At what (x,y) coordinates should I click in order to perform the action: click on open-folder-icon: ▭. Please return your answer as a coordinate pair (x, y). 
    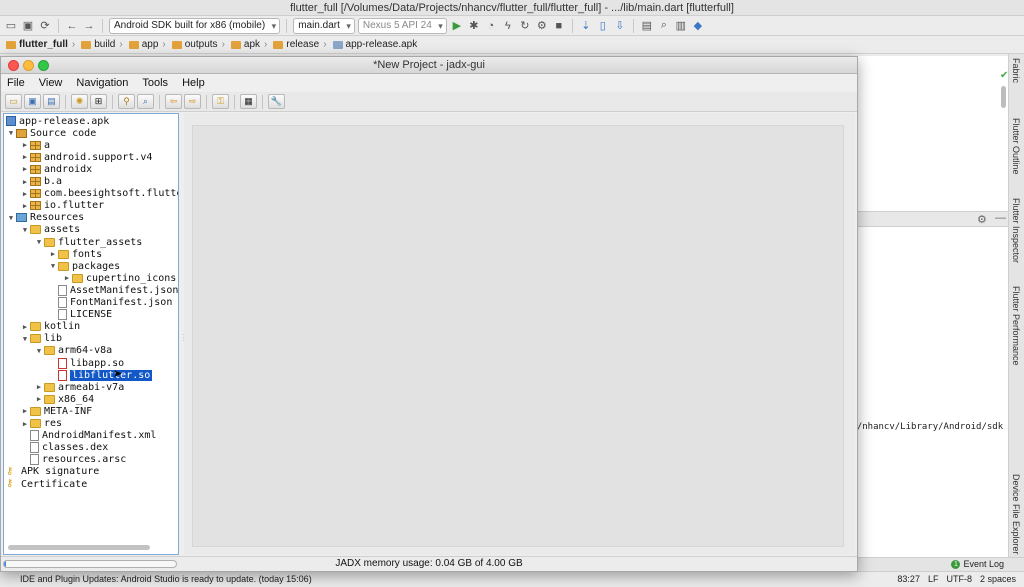
    Looking at the image, I should click on (11, 26).